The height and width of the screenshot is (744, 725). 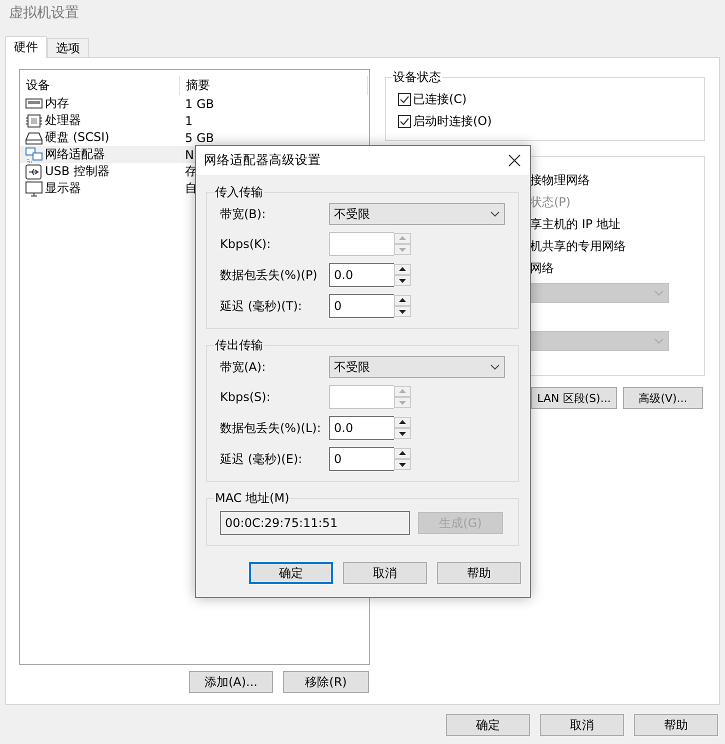 I want to click on device-name: USB 控制器, so click(x=77, y=171).